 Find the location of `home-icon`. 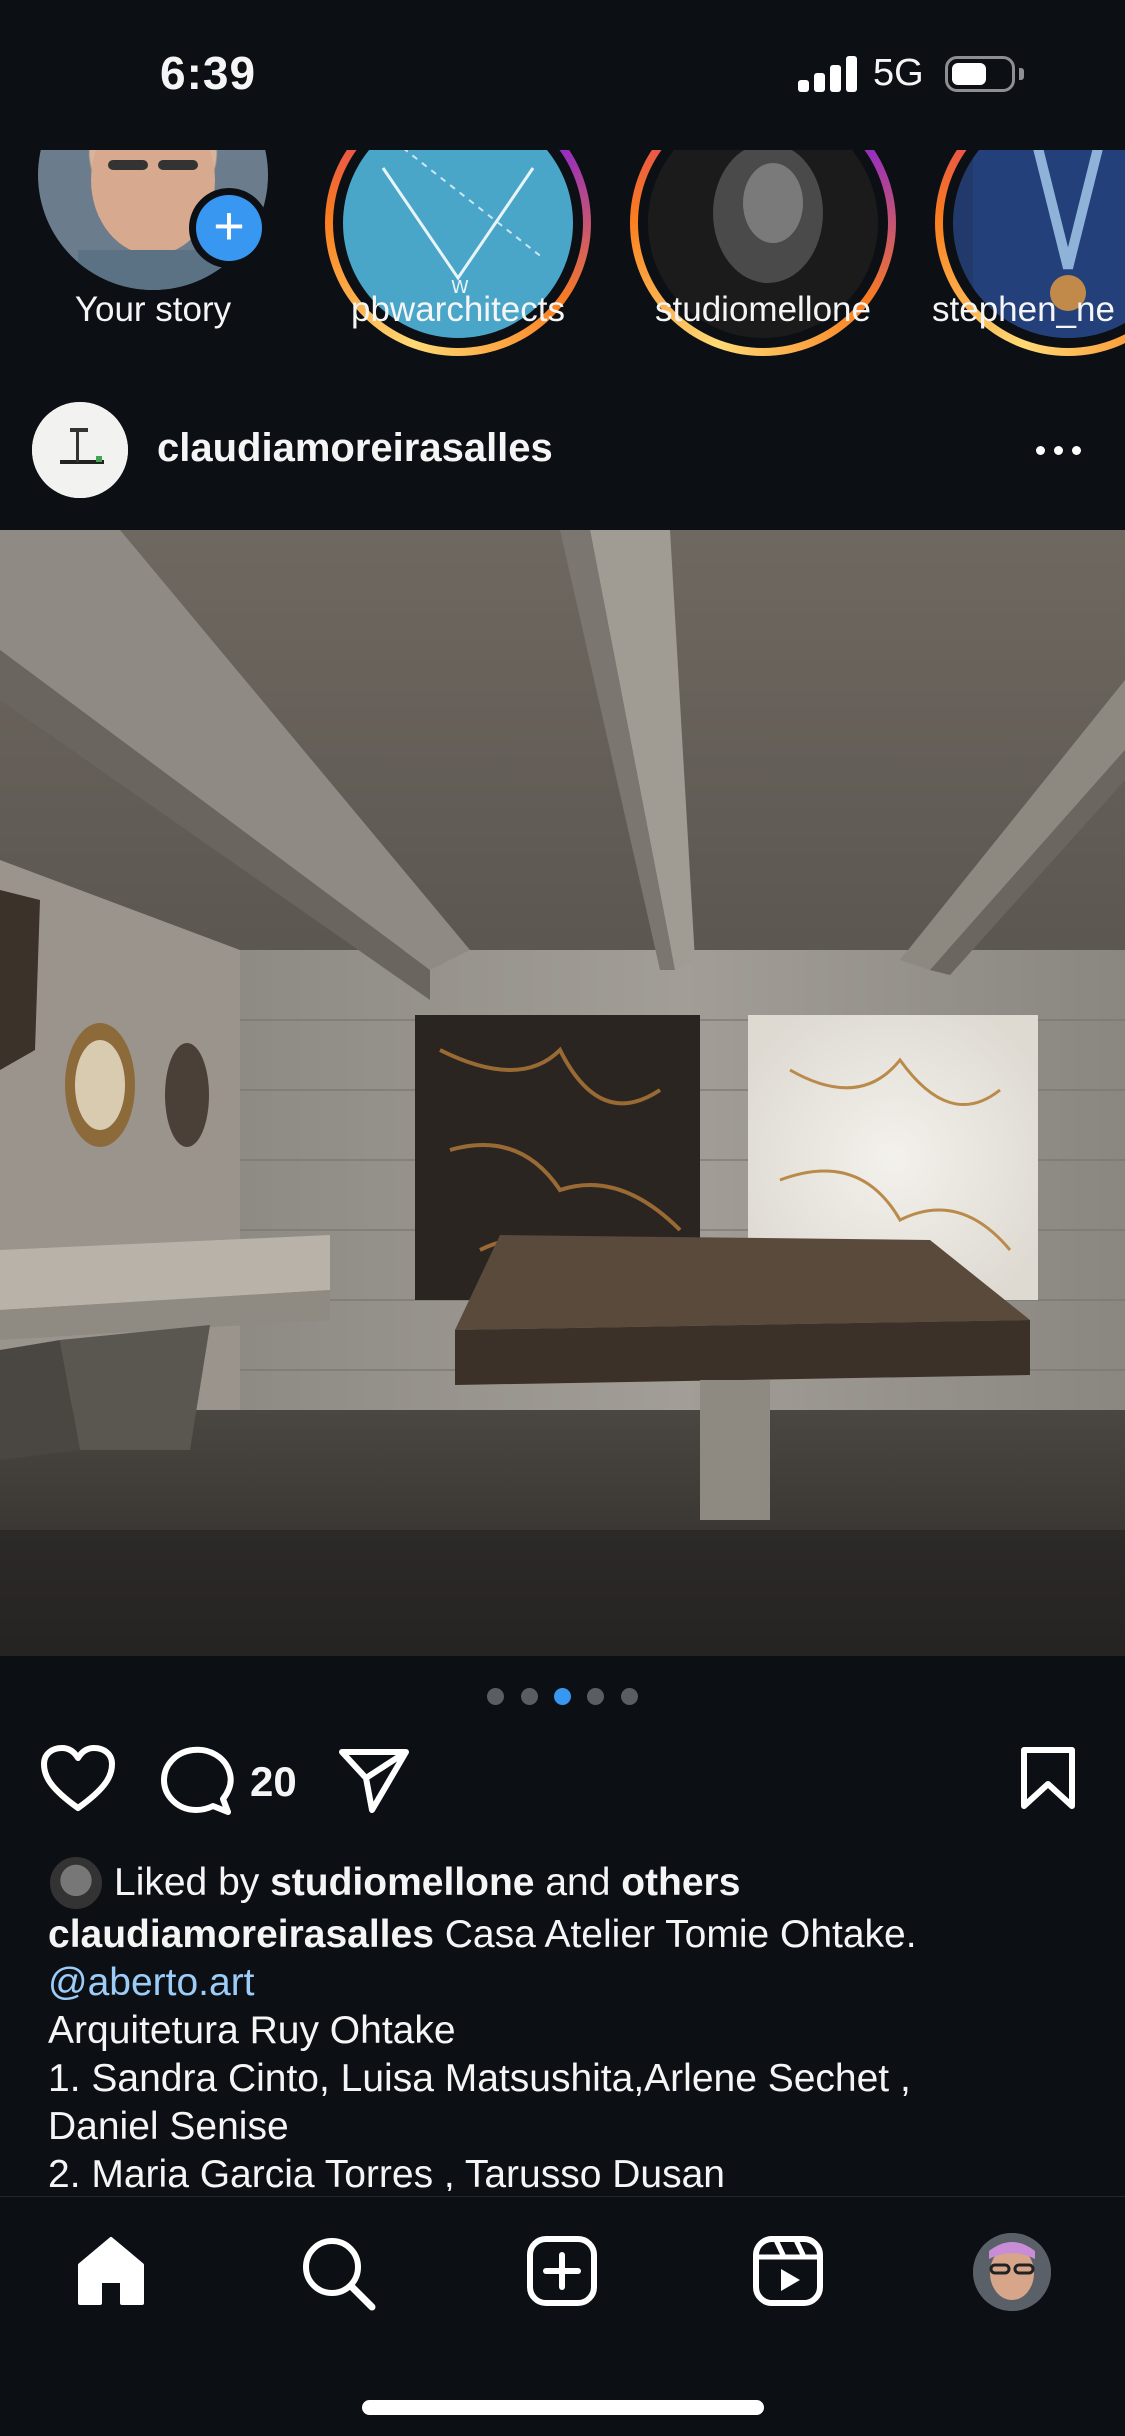

home-icon is located at coordinates (114, 2275).